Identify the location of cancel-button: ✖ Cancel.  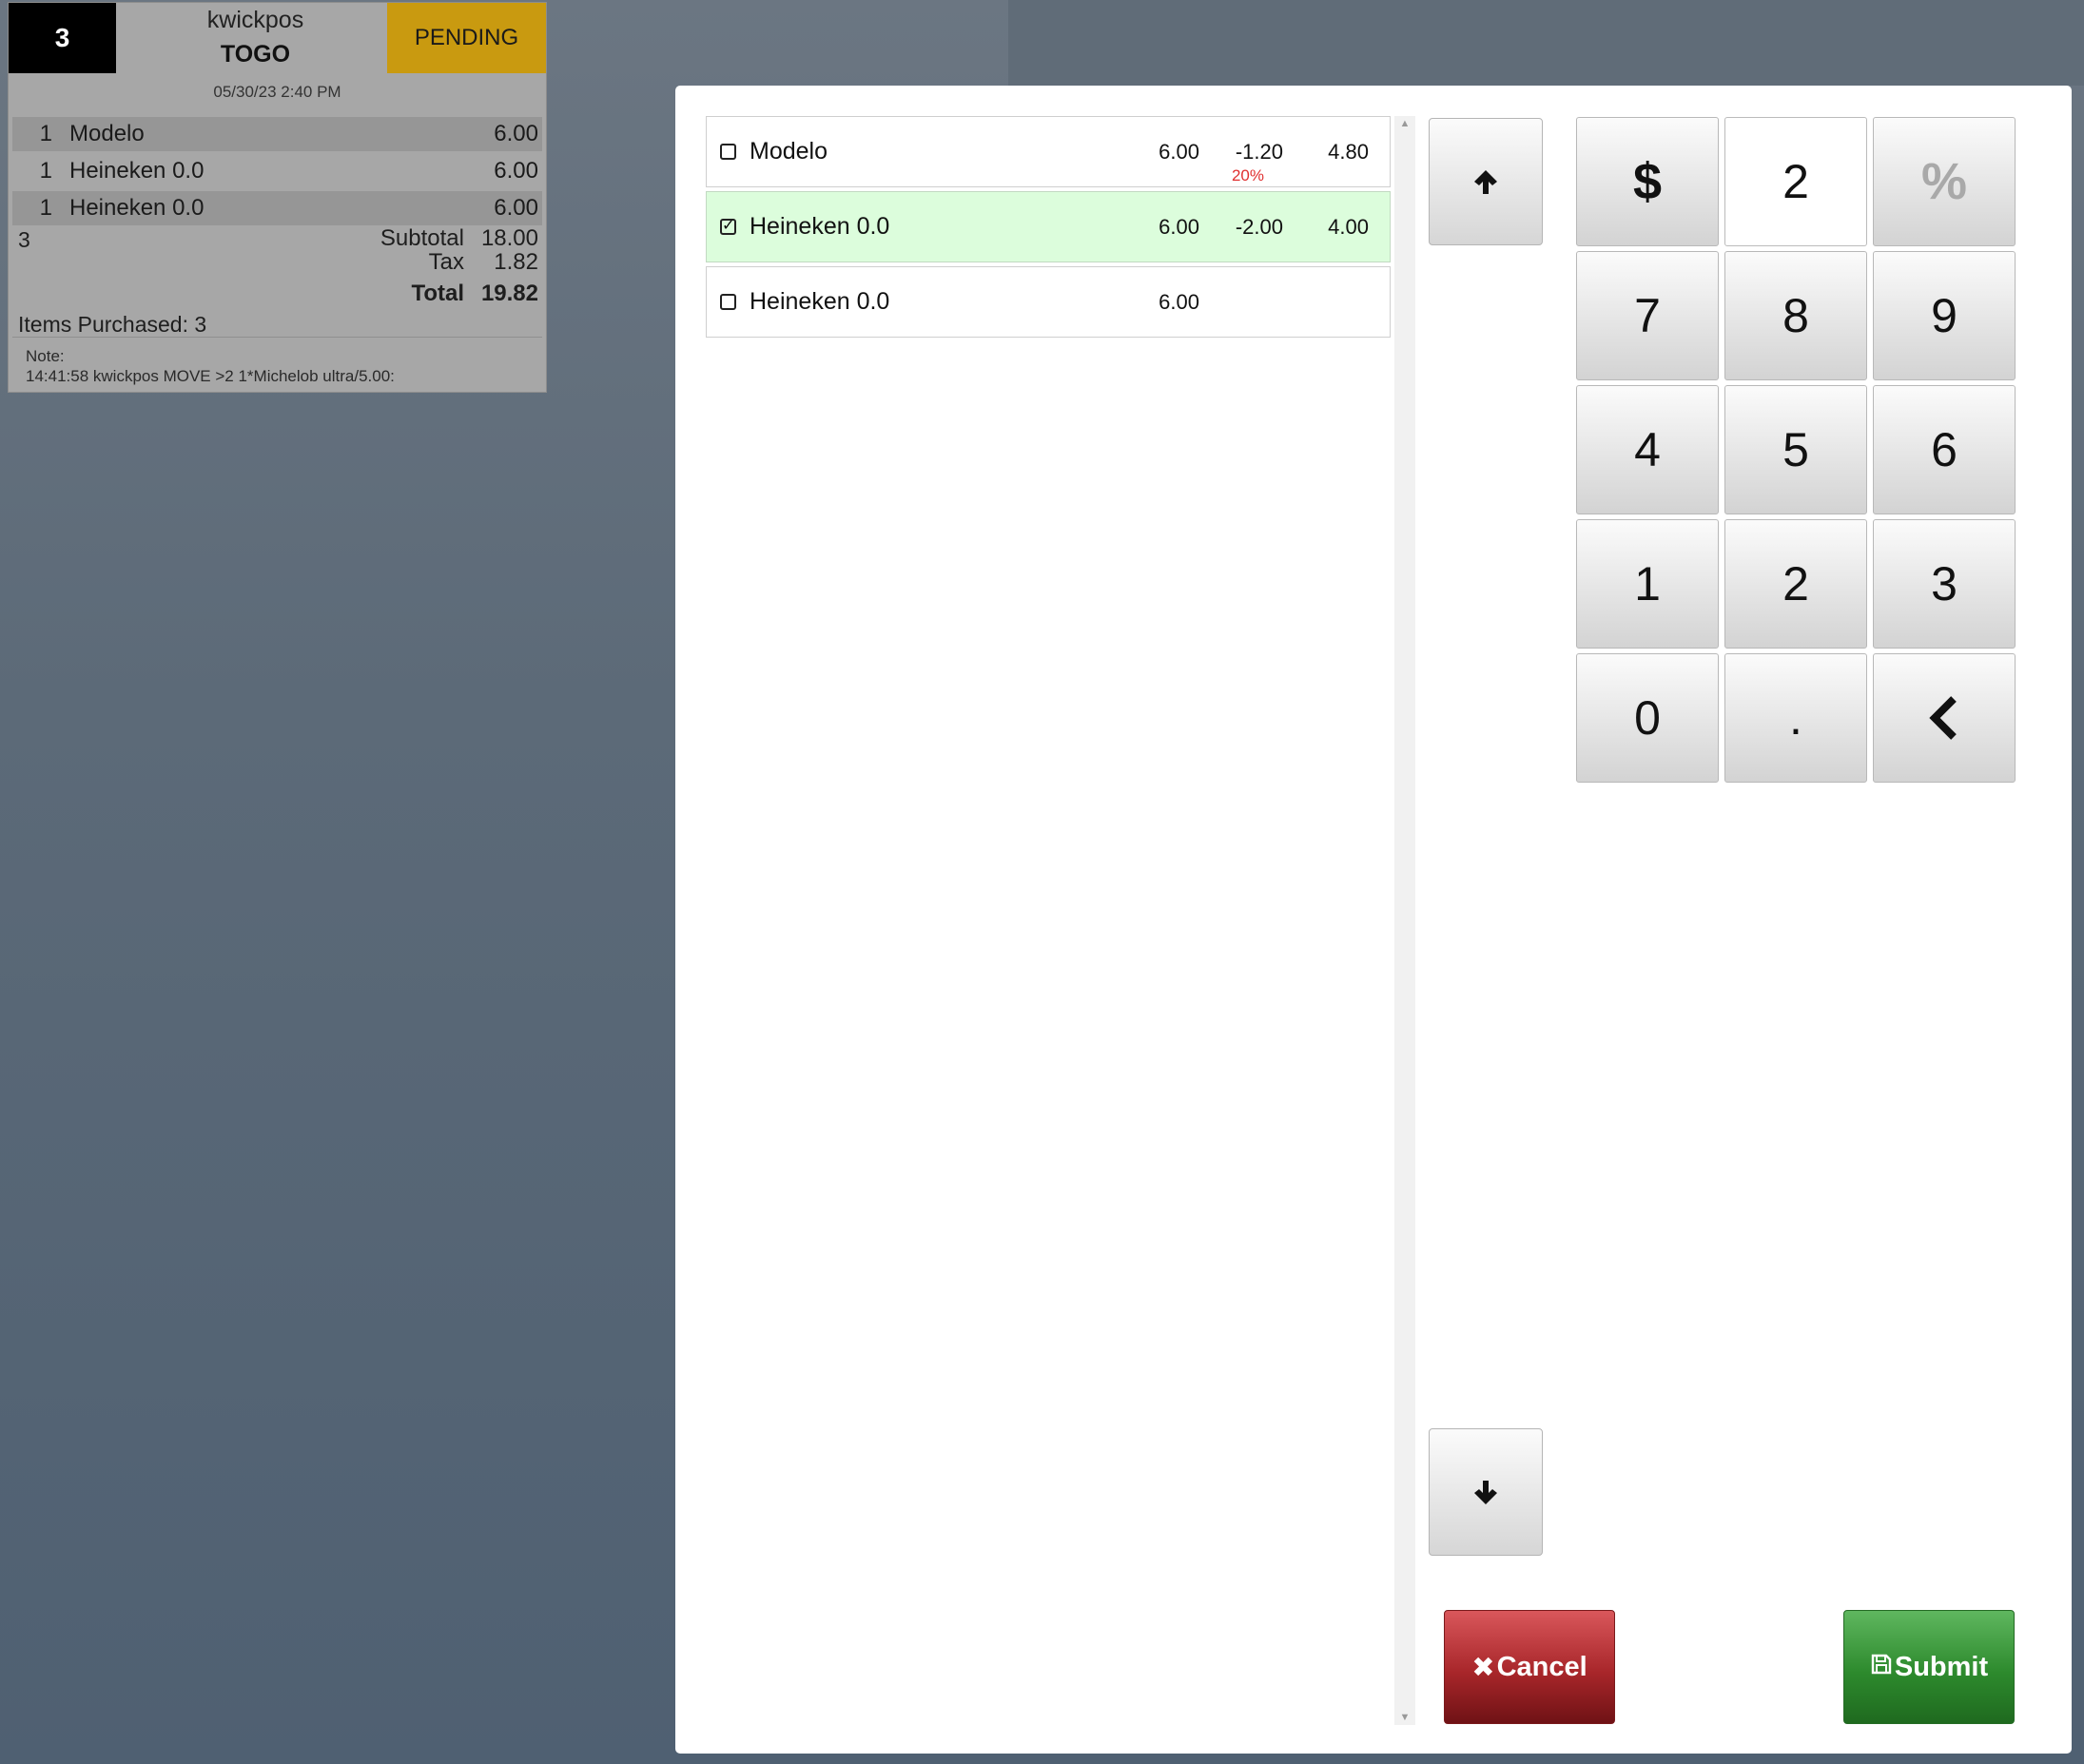
(1529, 1667).